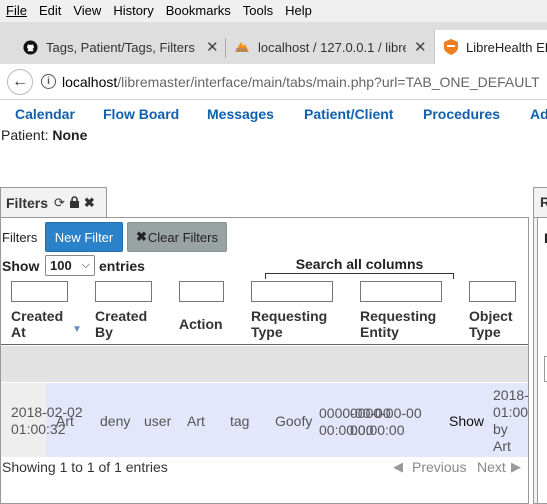  I want to click on patient-status: Patient: None, so click(44, 135).